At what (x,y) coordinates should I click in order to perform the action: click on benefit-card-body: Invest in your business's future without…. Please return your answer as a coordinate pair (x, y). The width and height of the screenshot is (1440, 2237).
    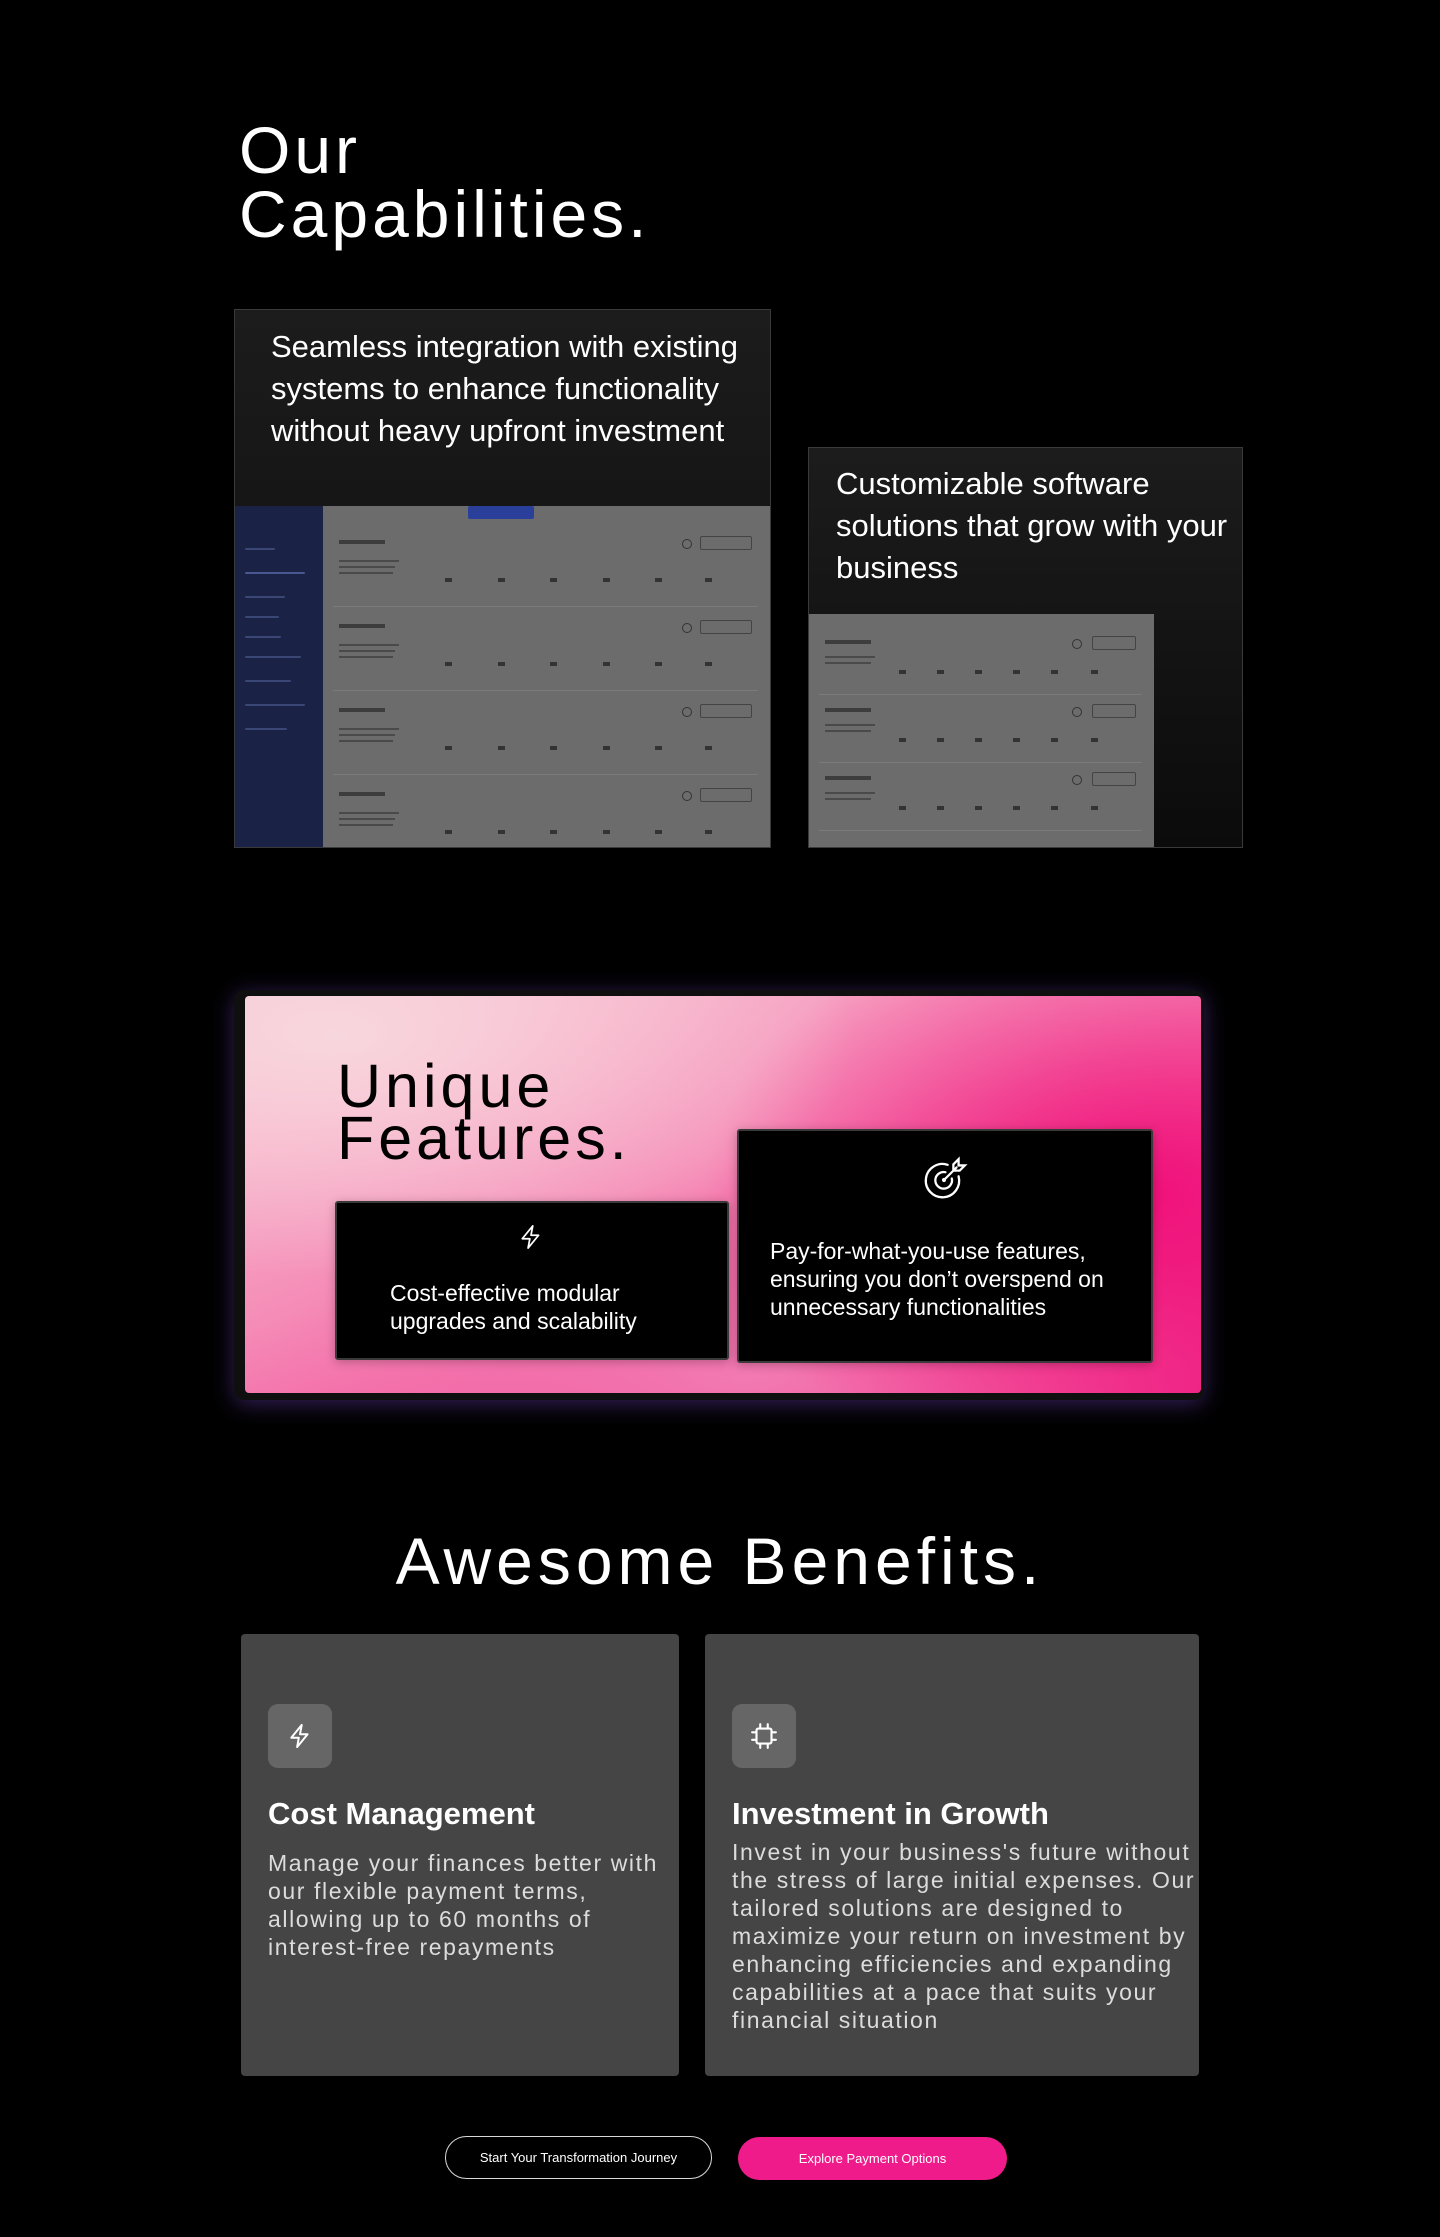
    Looking at the image, I should click on (964, 1936).